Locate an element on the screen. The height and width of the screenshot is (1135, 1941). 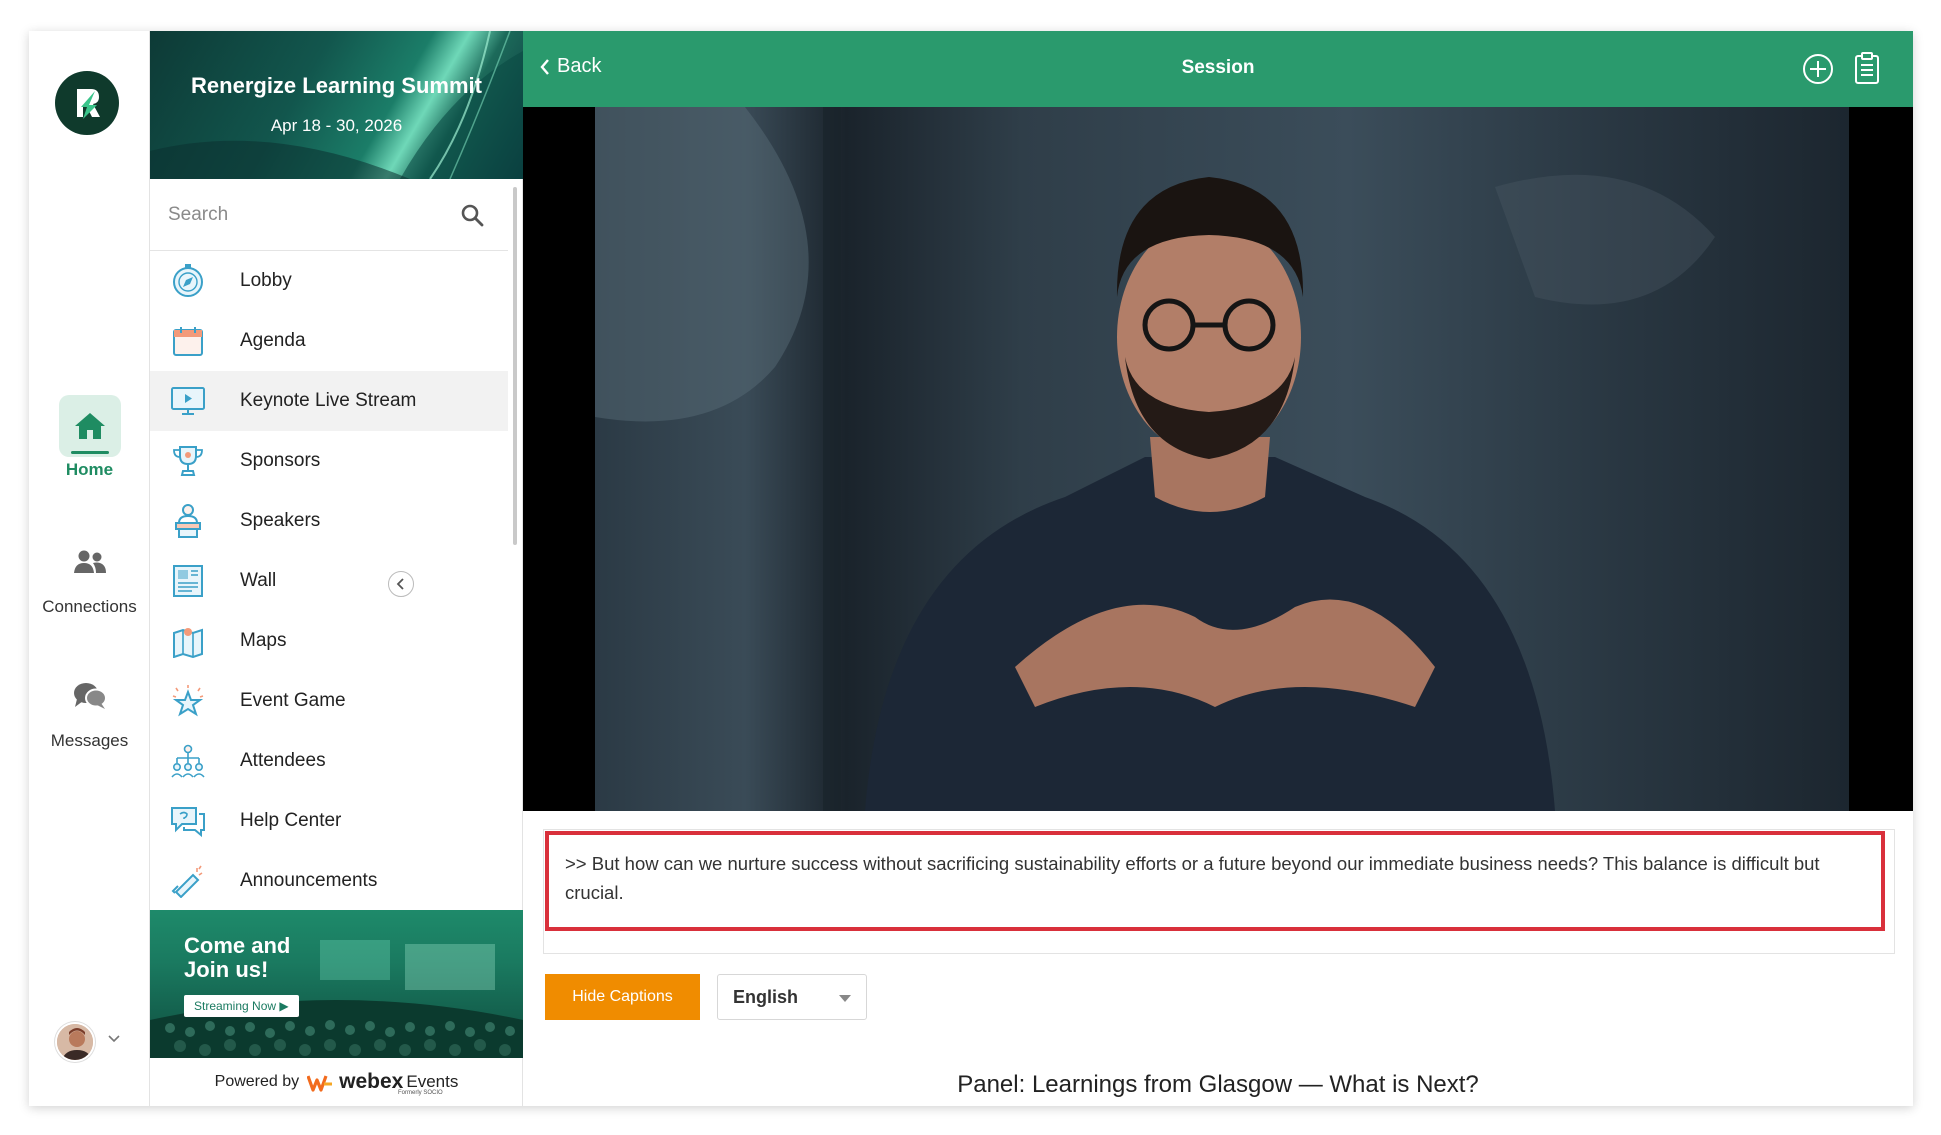
streaming-now-button: Streaming Now ▶ is located at coordinates (241, 1006).